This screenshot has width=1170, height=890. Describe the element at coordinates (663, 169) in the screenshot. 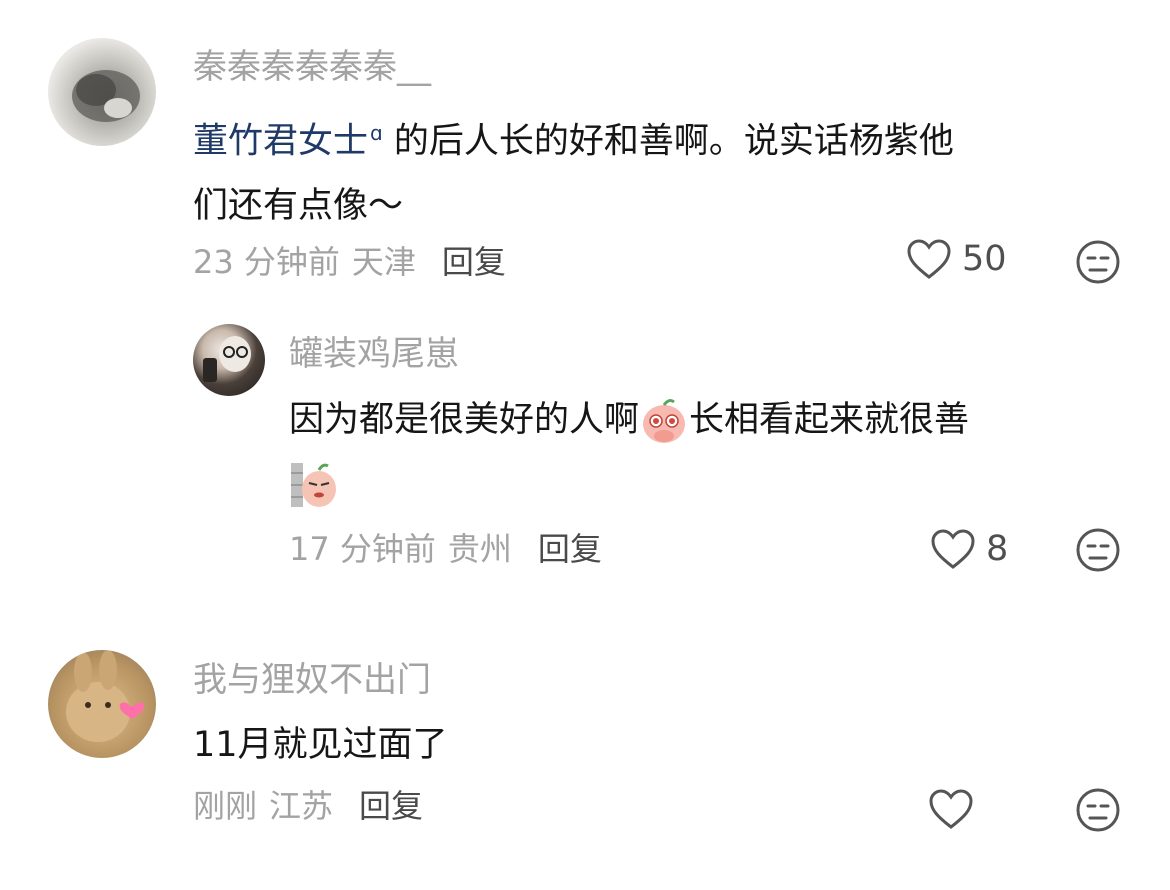

I see `comment-text: 董竹君女士 ɑ 的后人长的好和善啊。说实话杨紫他 们还有点像～` at that location.